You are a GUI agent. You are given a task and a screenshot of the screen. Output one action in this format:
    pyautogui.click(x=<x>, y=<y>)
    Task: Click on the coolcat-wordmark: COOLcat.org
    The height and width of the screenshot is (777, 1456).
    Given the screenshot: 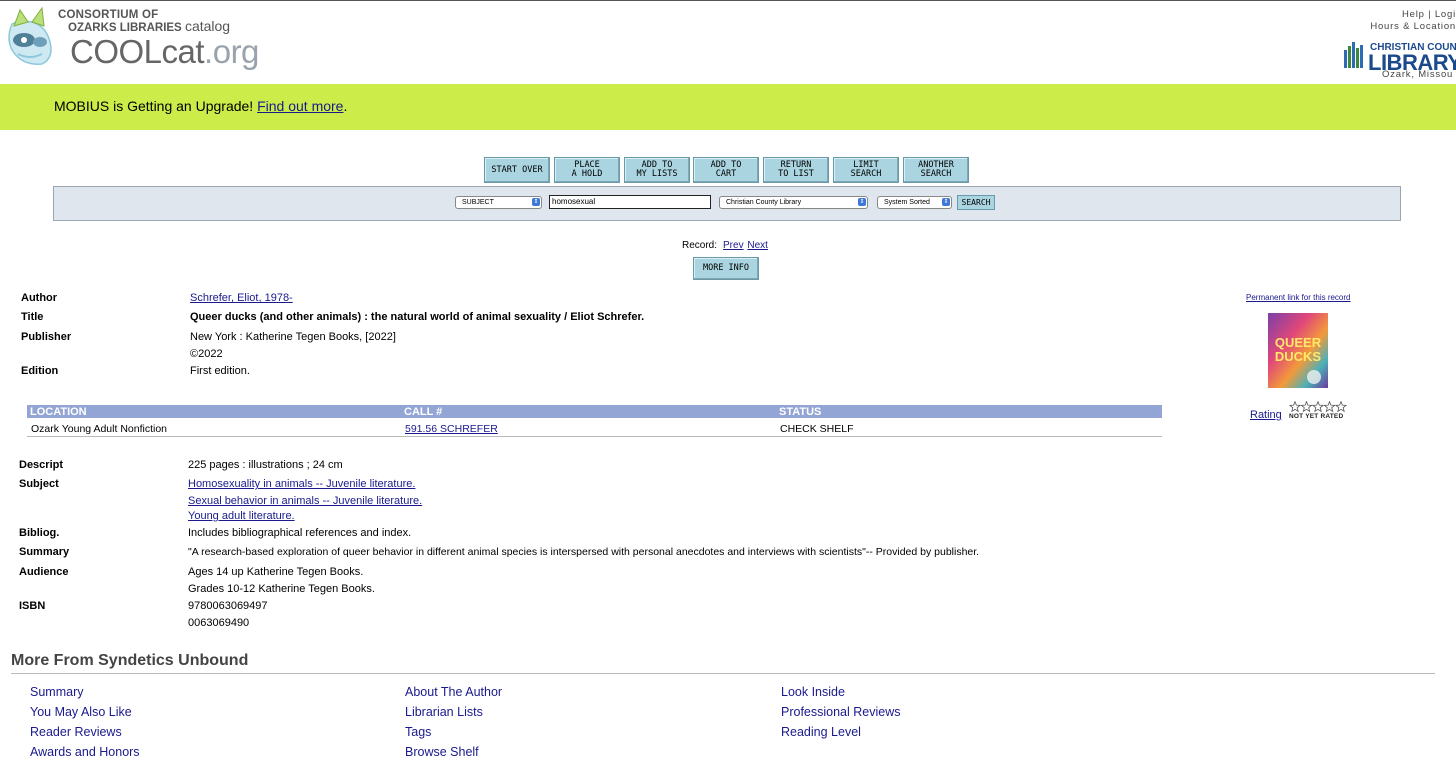 What is the action you would take?
    pyautogui.click(x=164, y=52)
    